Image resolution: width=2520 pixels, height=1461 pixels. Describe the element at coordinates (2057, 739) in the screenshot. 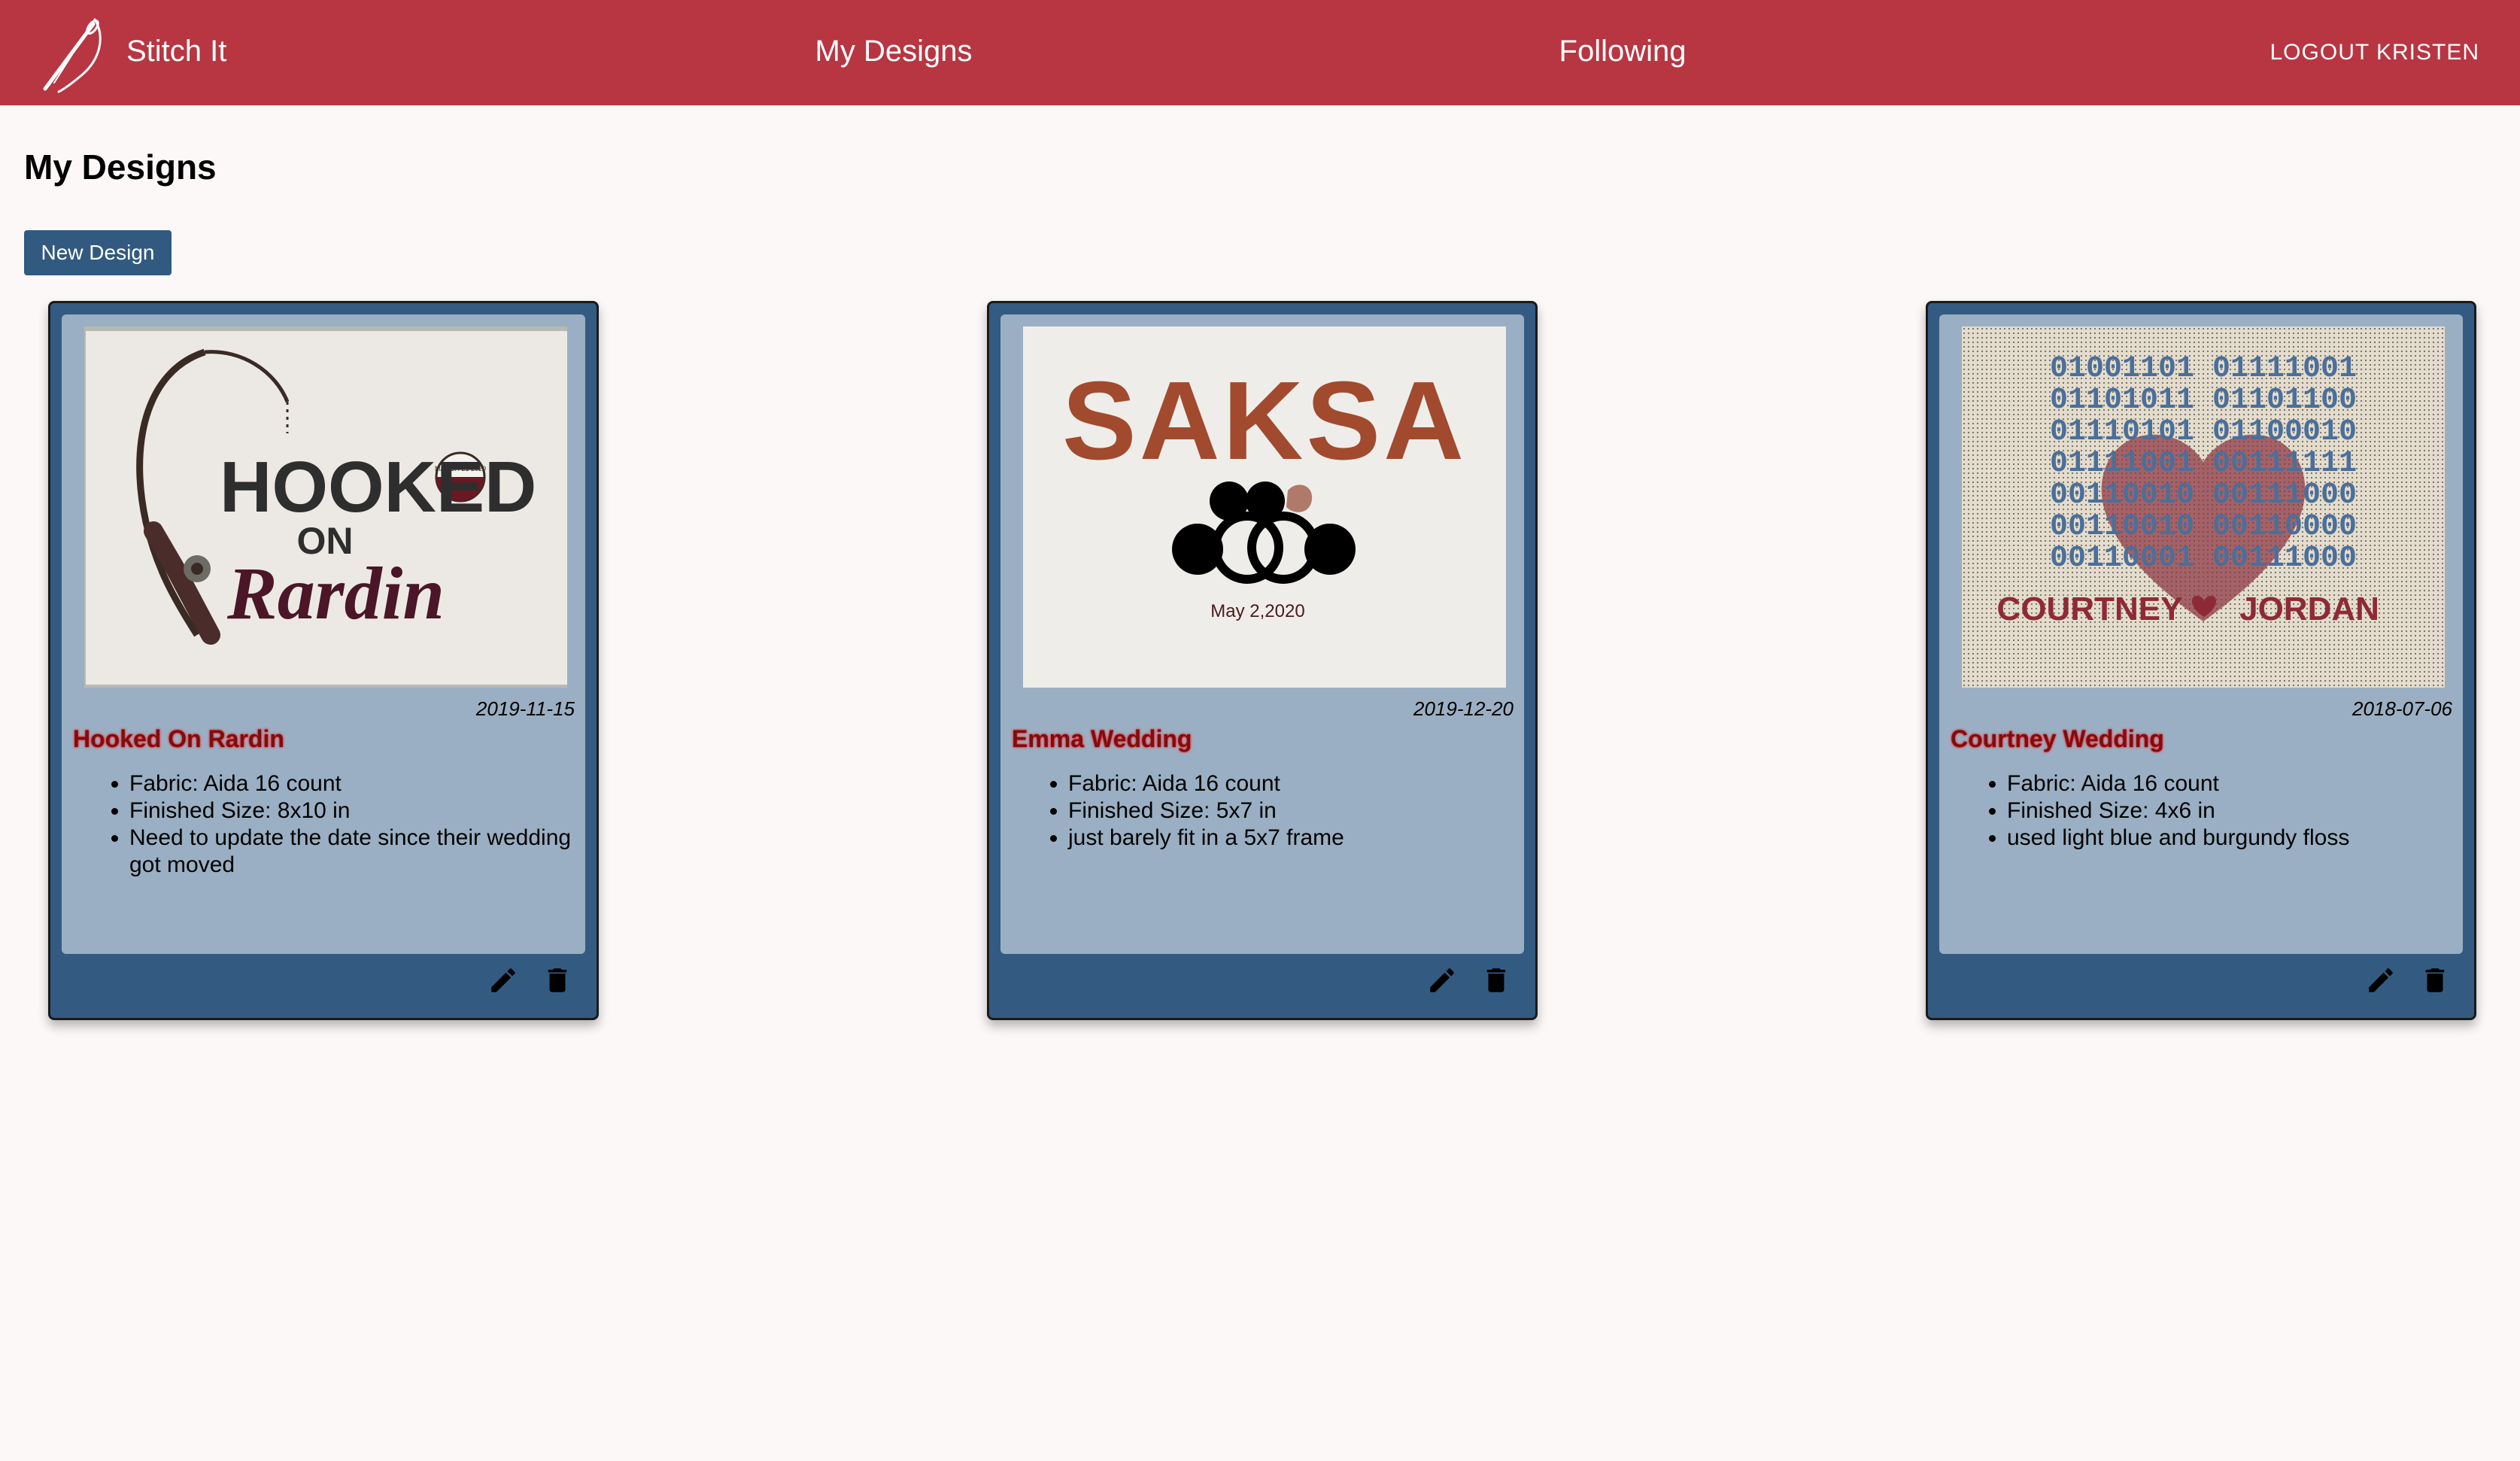

I see `design-title: Courtney Wedding` at that location.